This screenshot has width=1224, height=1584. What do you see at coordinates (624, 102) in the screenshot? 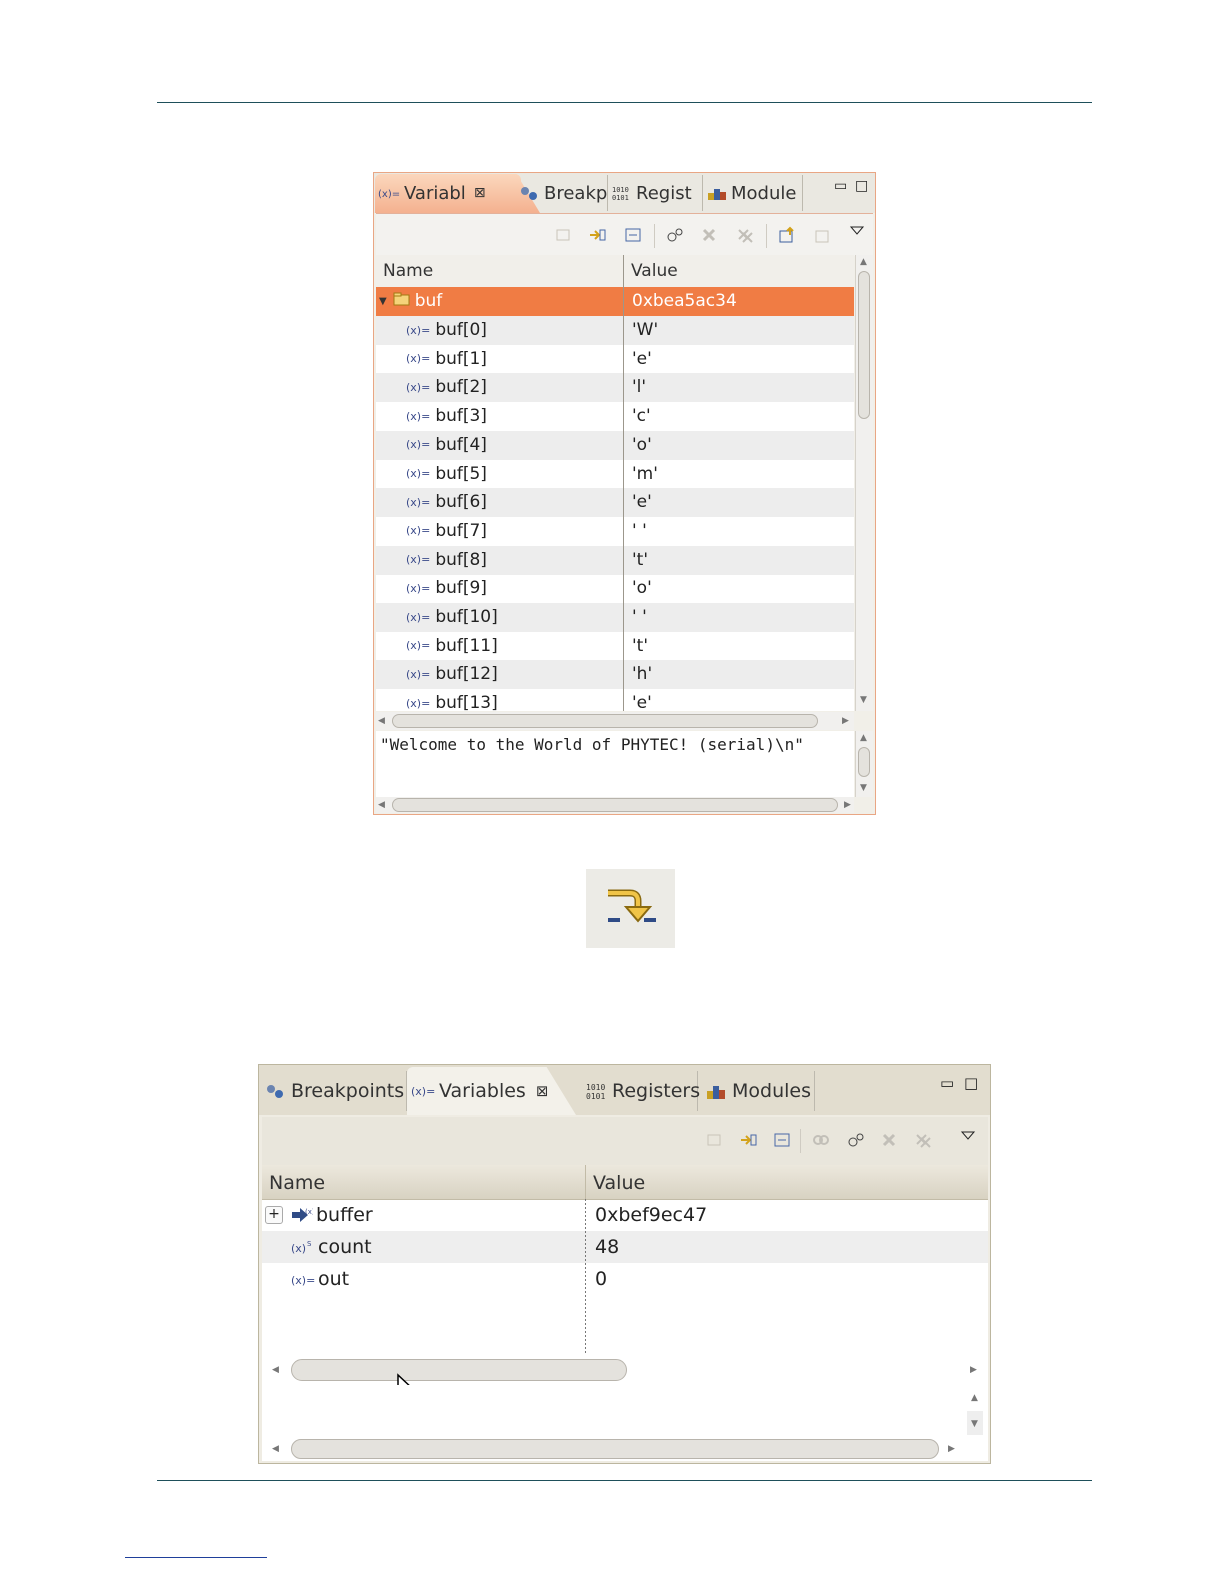
I see `page-header-rule` at bounding box center [624, 102].